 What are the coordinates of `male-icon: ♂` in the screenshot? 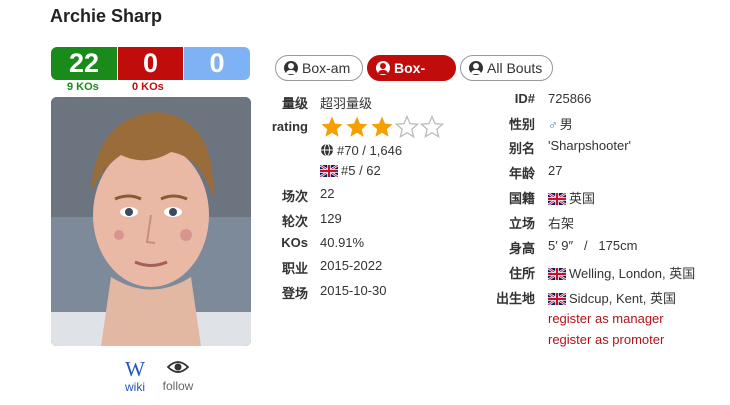 It's located at (553, 124).